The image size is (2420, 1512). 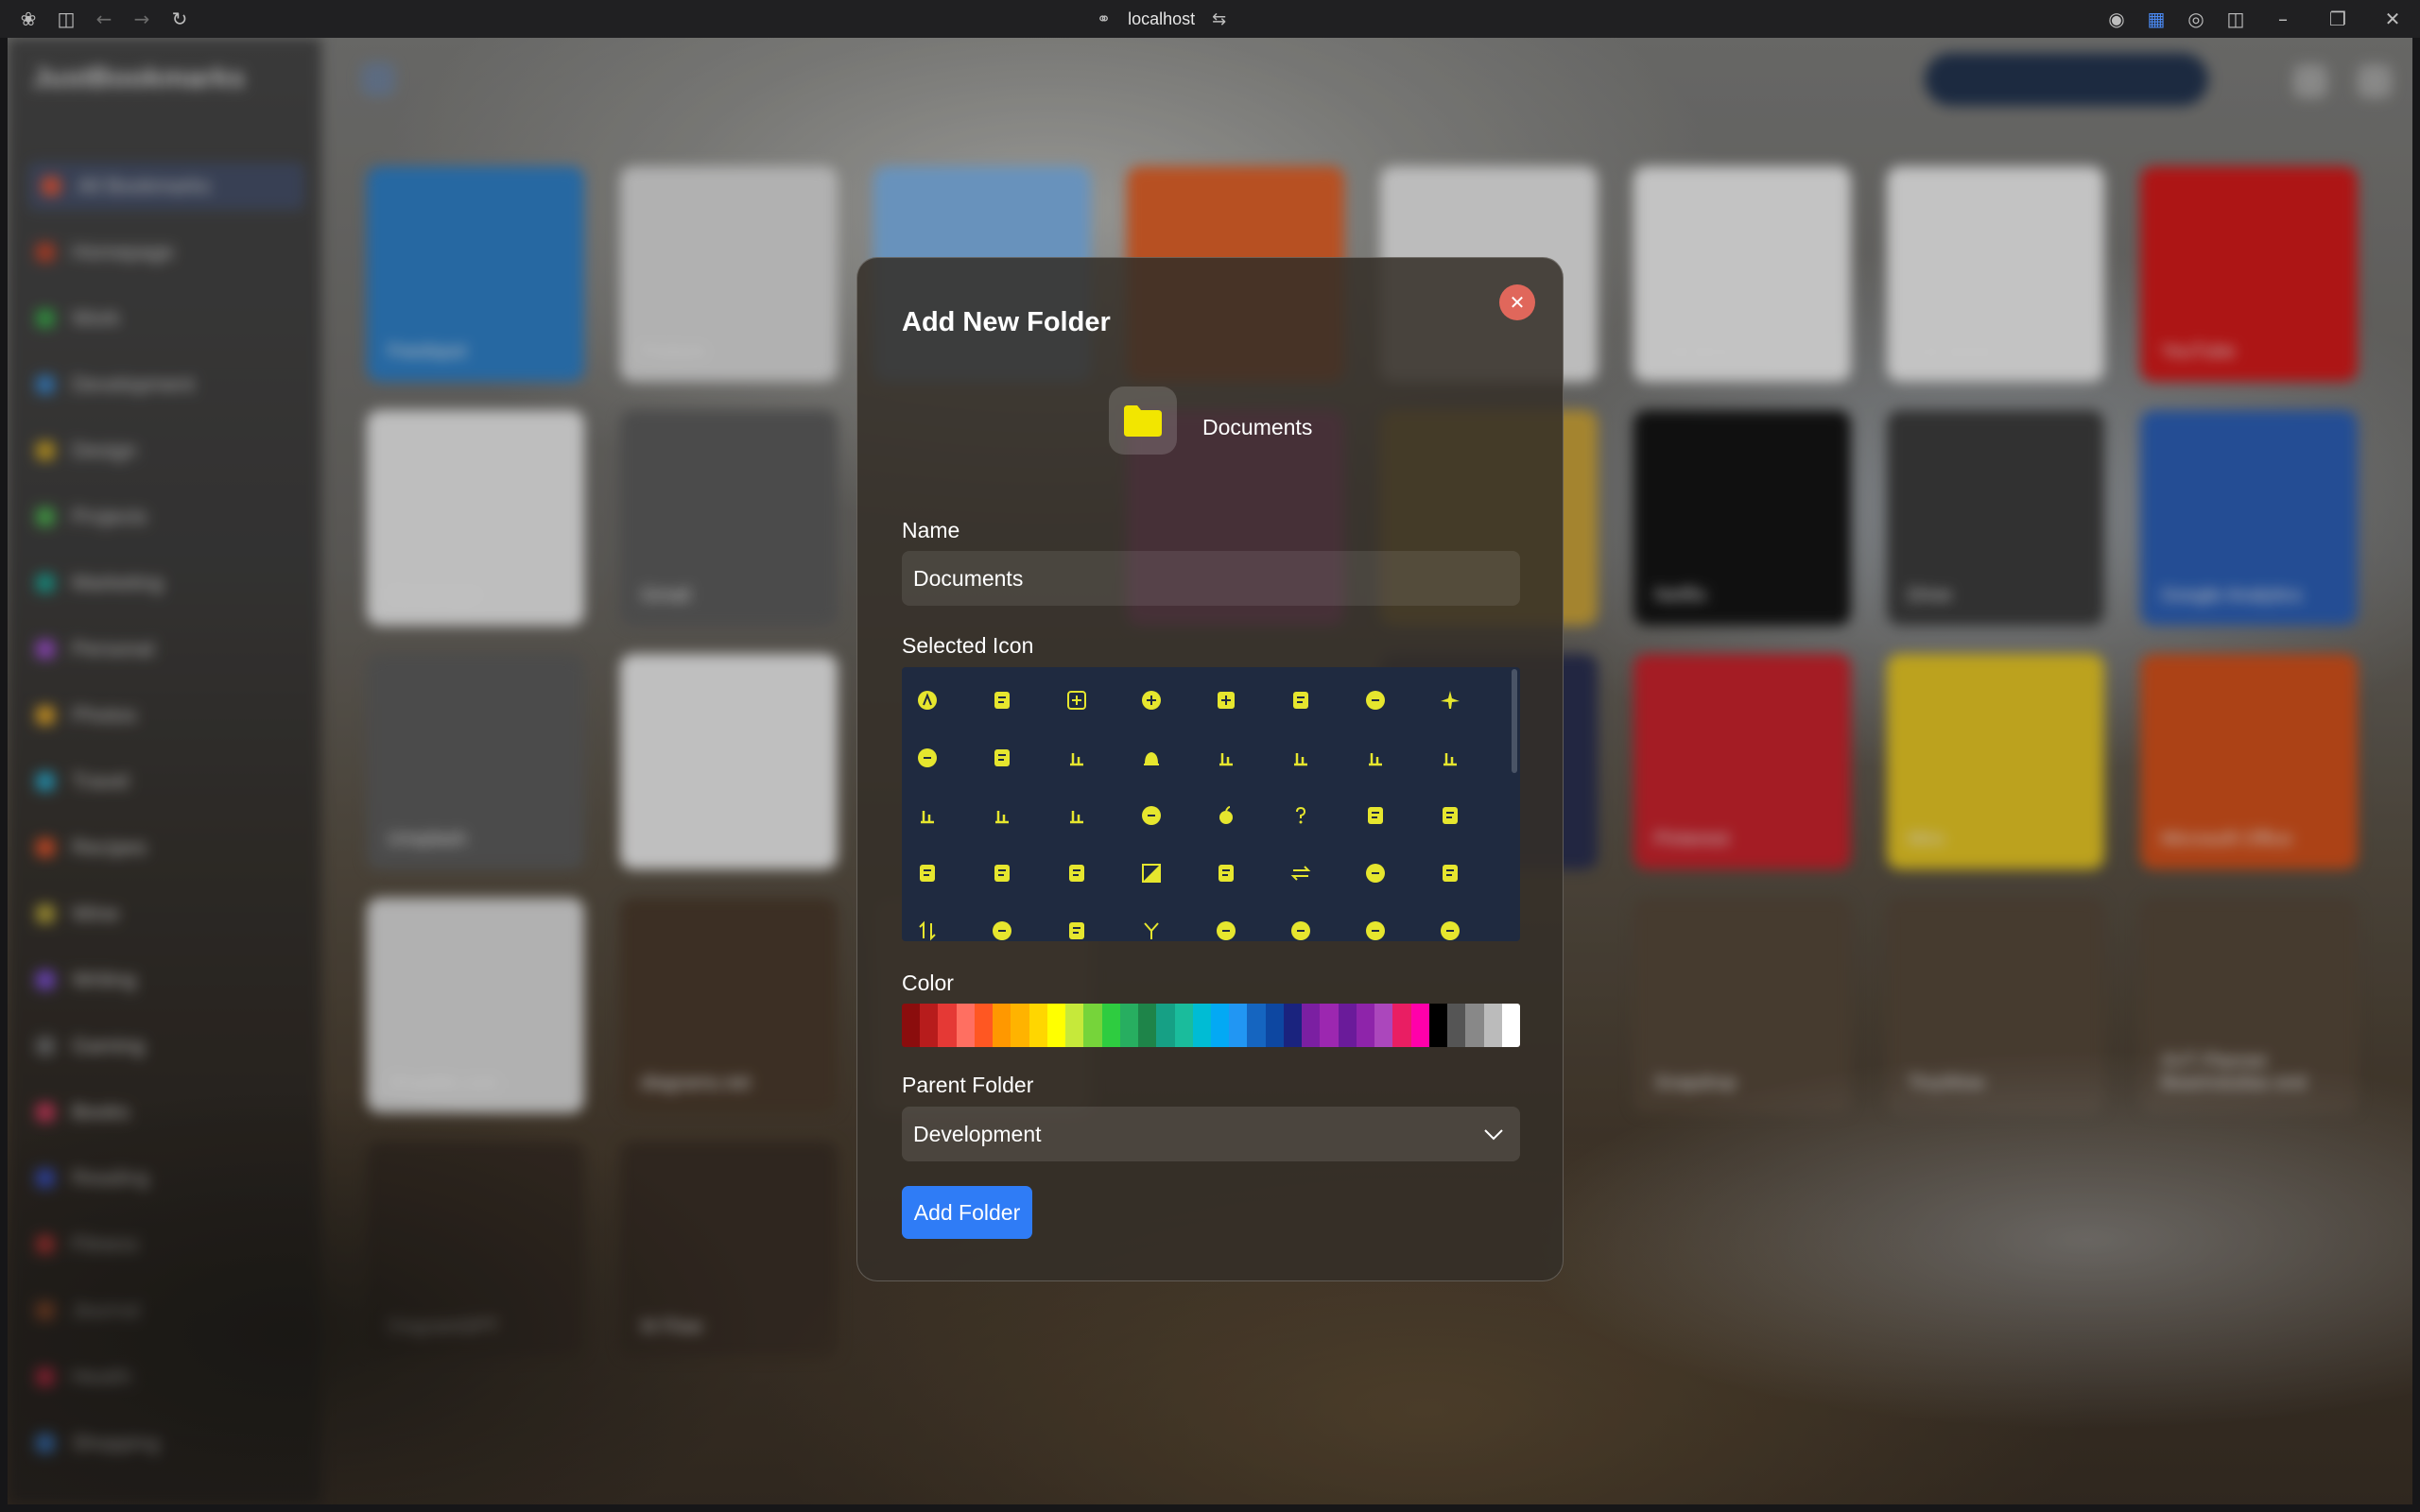 What do you see at coordinates (1300, 758) in the screenshot?
I see `align-center-icon` at bounding box center [1300, 758].